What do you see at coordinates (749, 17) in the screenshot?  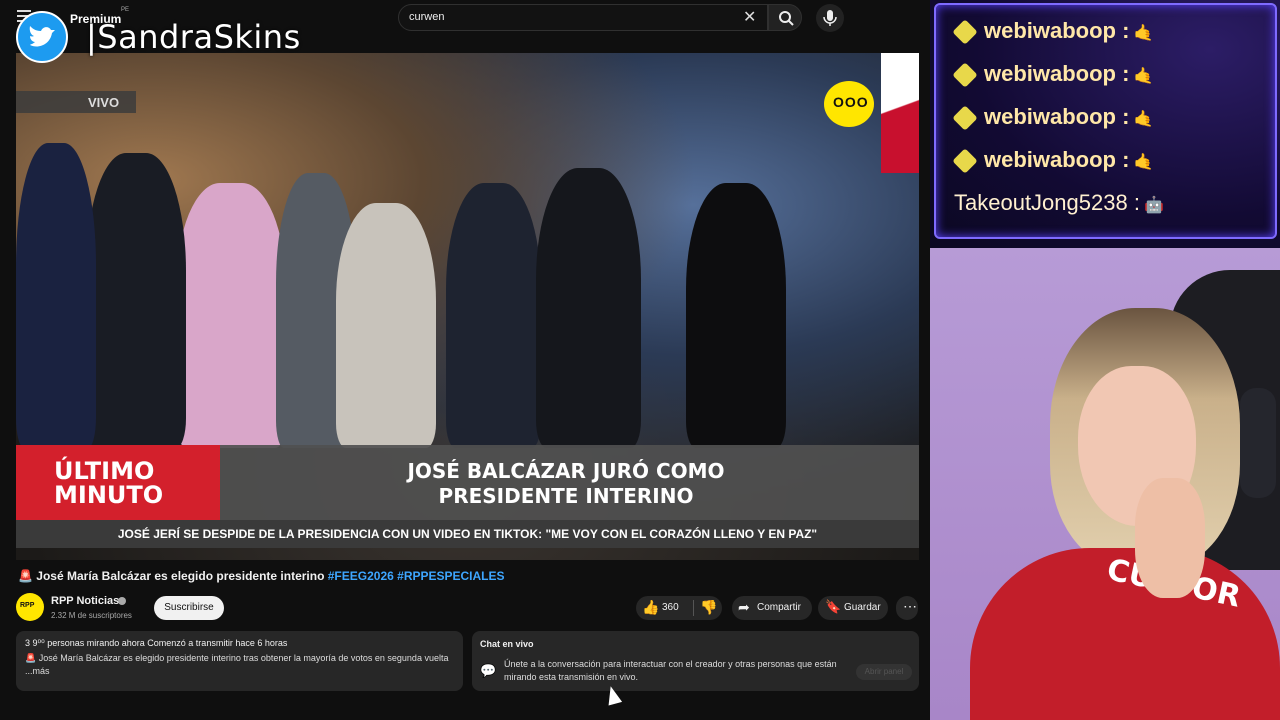 I see `clear-search-icon: ✕` at bounding box center [749, 17].